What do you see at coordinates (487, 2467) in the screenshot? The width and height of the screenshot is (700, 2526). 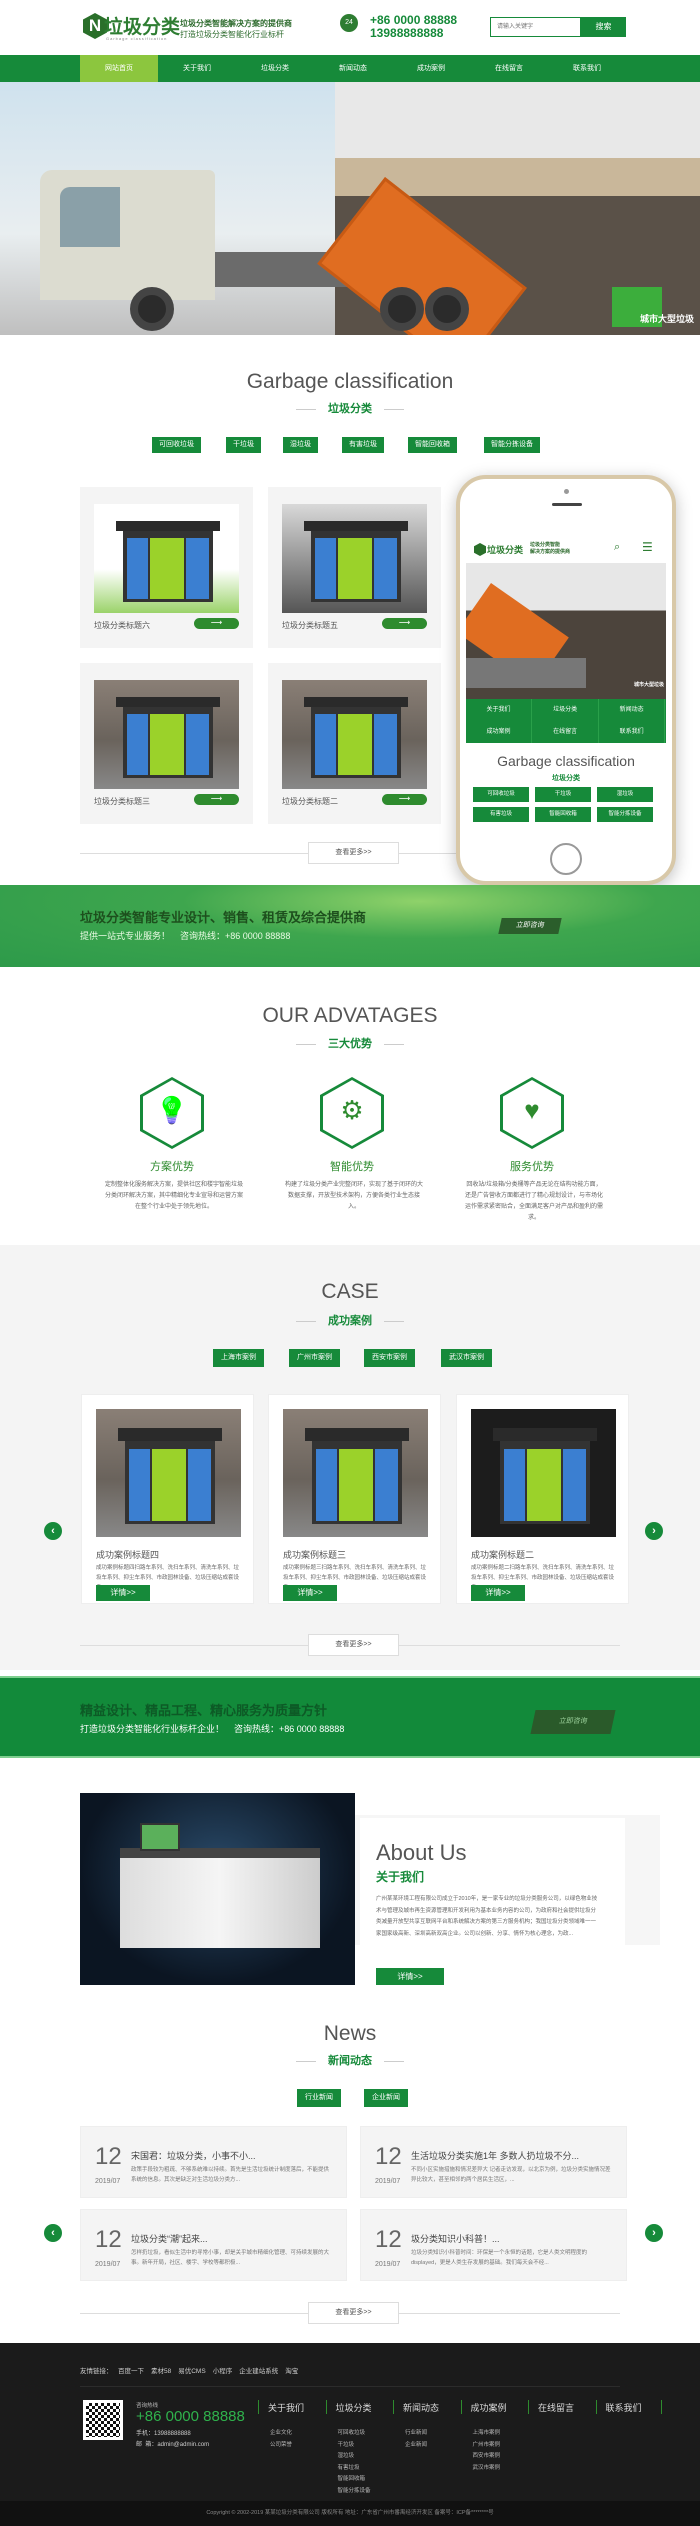 I see `footer-link: 武汉市案例` at bounding box center [487, 2467].